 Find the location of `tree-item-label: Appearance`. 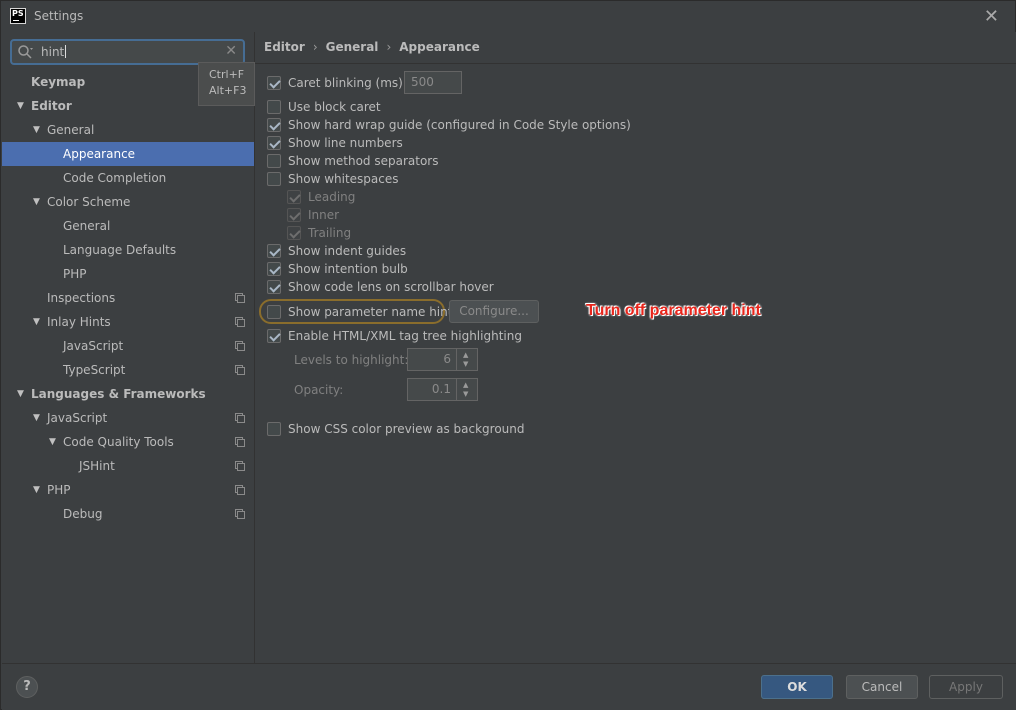

tree-item-label: Appearance is located at coordinates (99, 154).